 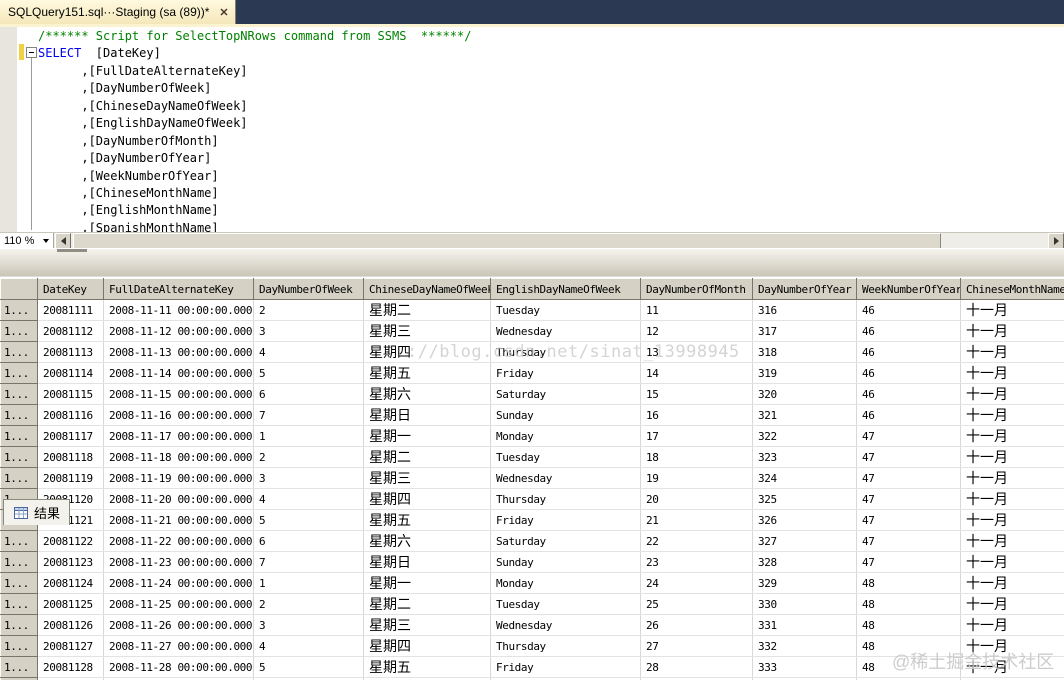 What do you see at coordinates (427, 352) in the screenshot?
I see `grid-cell: 星期四` at bounding box center [427, 352].